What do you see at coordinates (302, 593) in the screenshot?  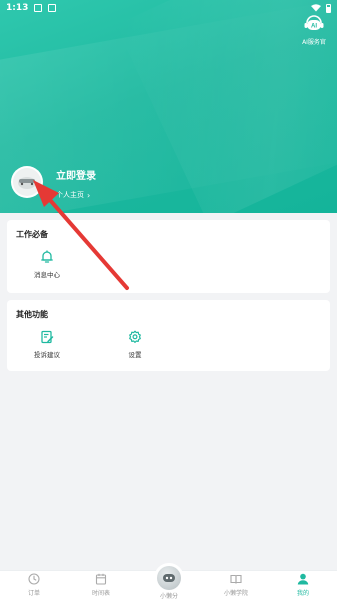 I see `tab-label: 我的` at bounding box center [302, 593].